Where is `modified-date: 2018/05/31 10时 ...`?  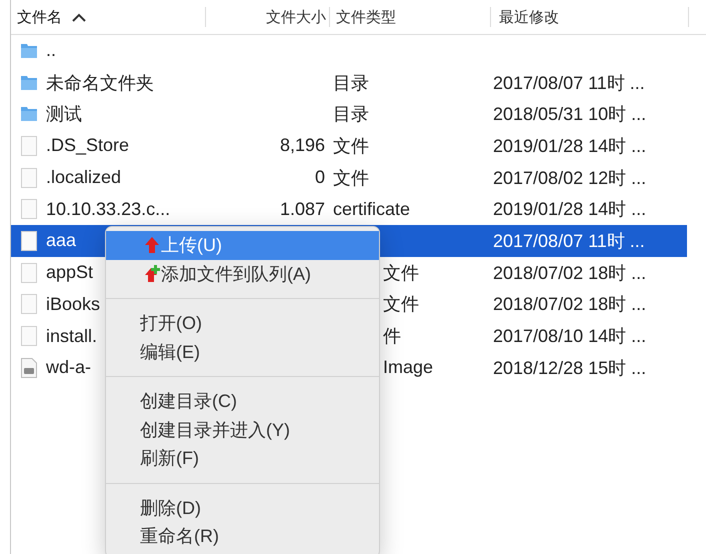 modified-date: 2018/05/31 10时 ... is located at coordinates (569, 114).